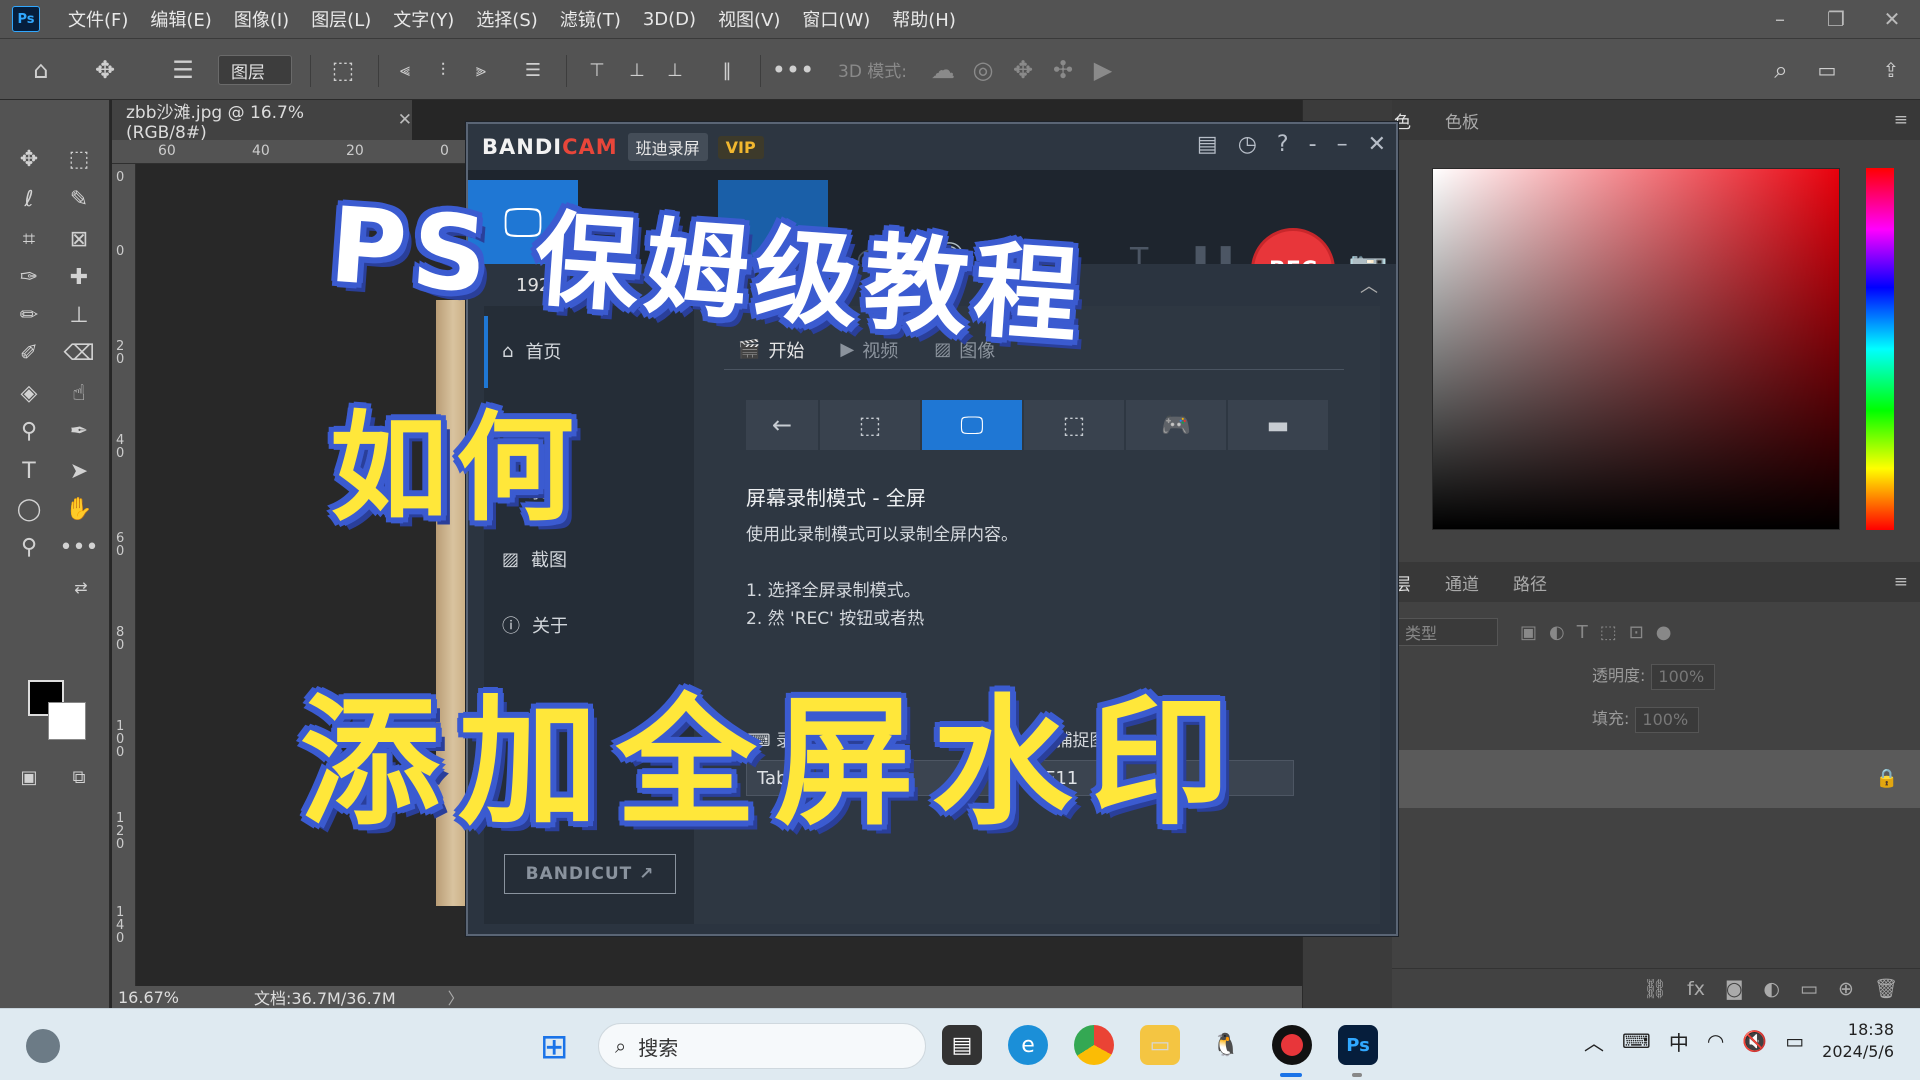 This screenshot has height=1080, width=1920. What do you see at coordinates (79, 239) in the screenshot?
I see `frame-tool-icon: ⊠` at bounding box center [79, 239].